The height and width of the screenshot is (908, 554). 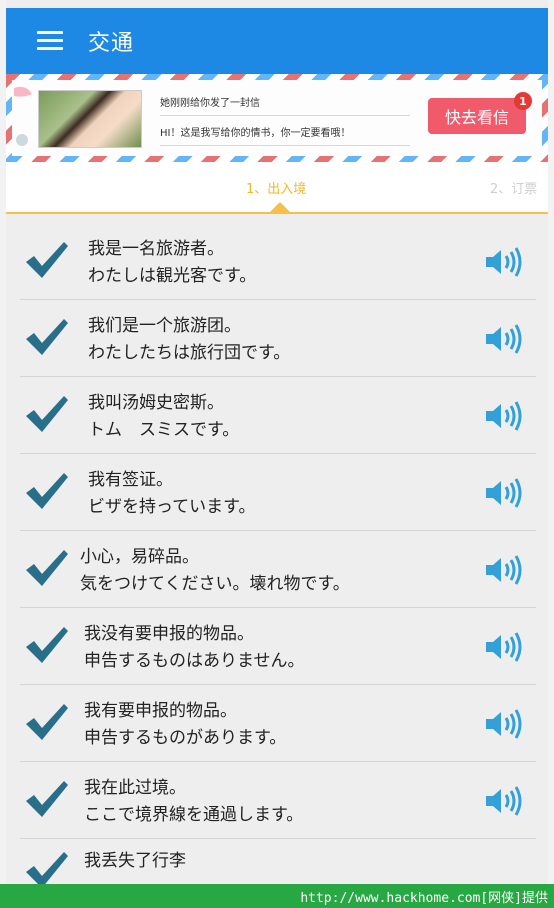 I want to click on tab-ticketing: 2、订票, so click(x=513, y=187).